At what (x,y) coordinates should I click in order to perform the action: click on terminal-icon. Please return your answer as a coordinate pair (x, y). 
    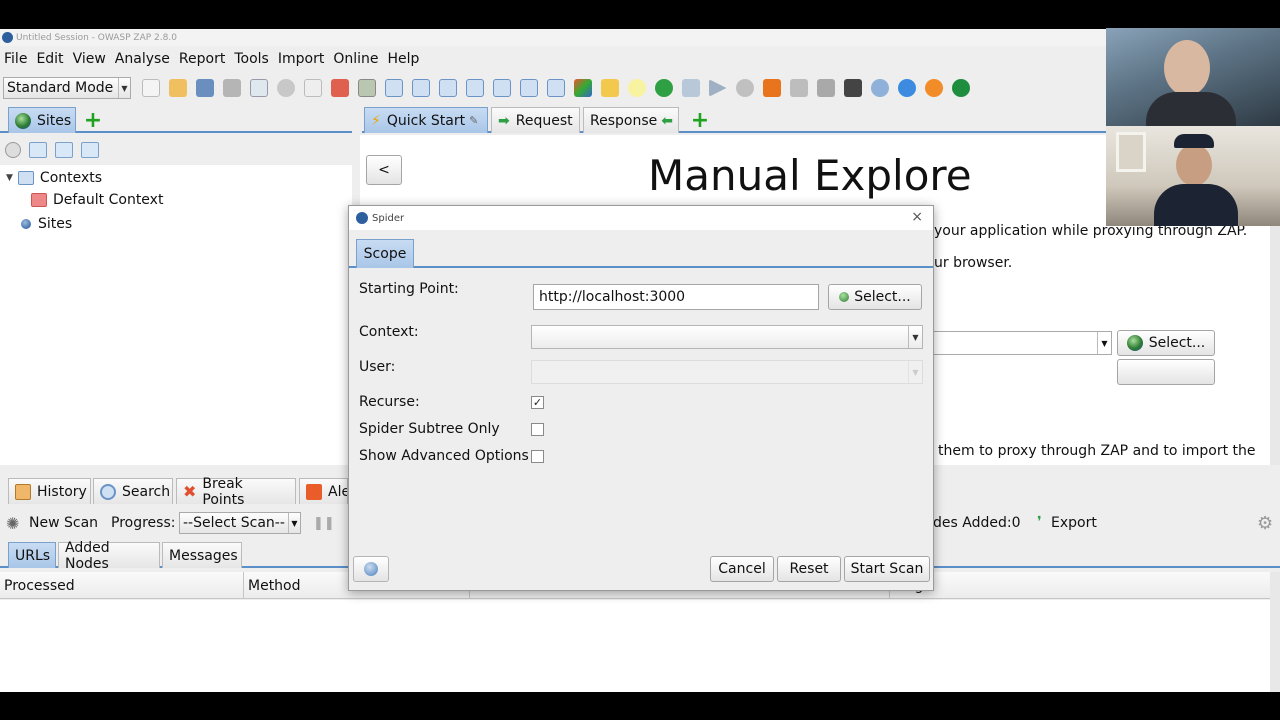
    Looking at the image, I should click on (852, 88).